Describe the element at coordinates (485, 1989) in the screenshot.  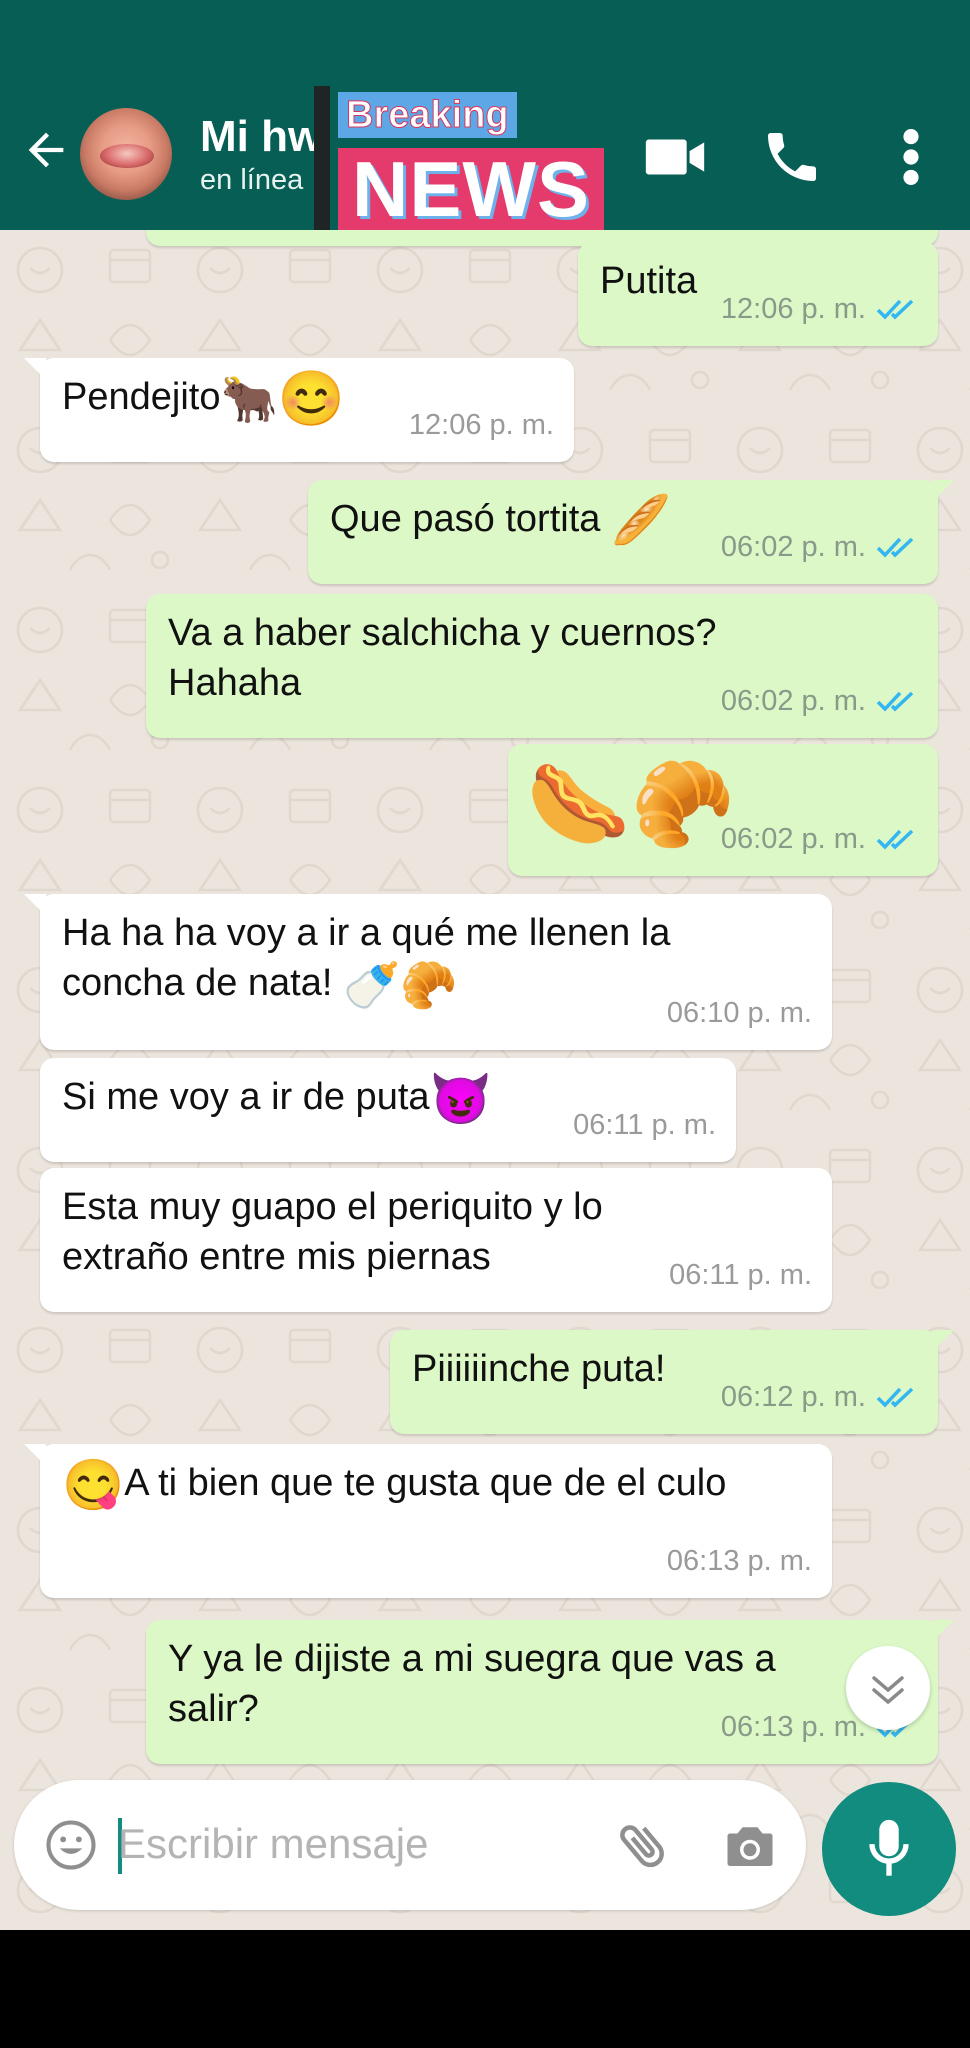
I see `nav-bar` at that location.